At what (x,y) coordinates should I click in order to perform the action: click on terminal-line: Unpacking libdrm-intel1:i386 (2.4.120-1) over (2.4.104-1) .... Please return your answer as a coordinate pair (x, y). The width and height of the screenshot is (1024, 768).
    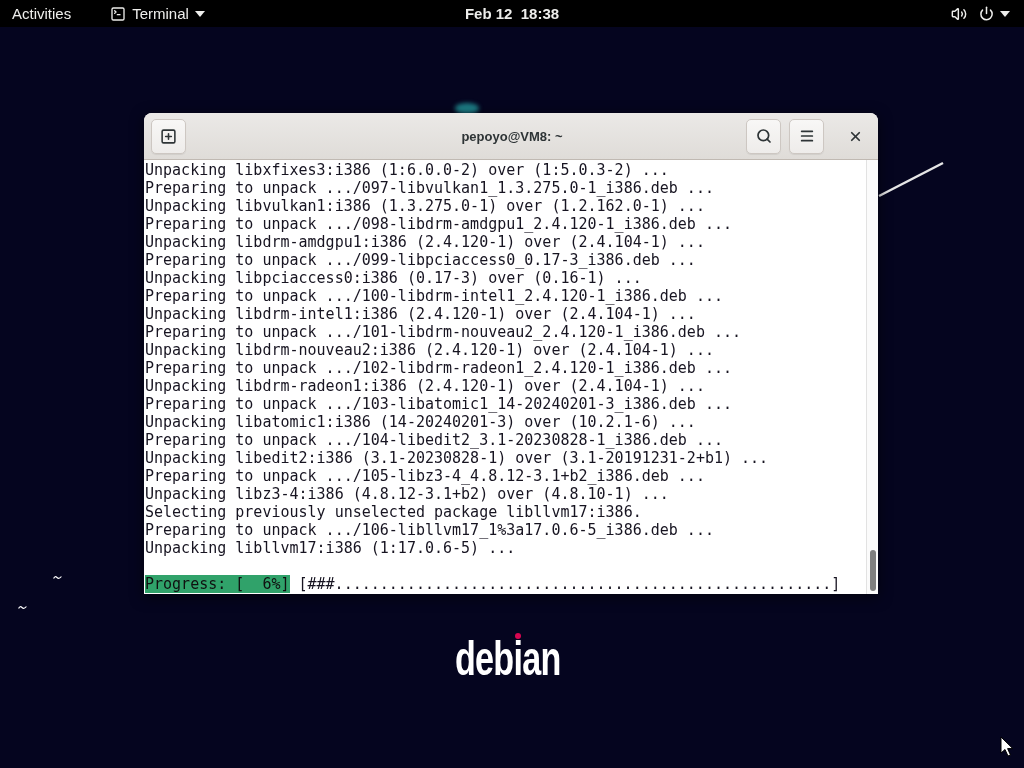
    Looking at the image, I should click on (421, 314).